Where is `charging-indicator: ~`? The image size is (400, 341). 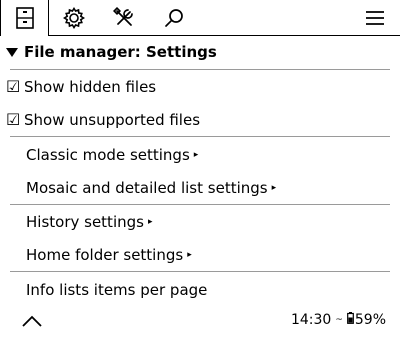 charging-indicator: ~ is located at coordinates (339, 320).